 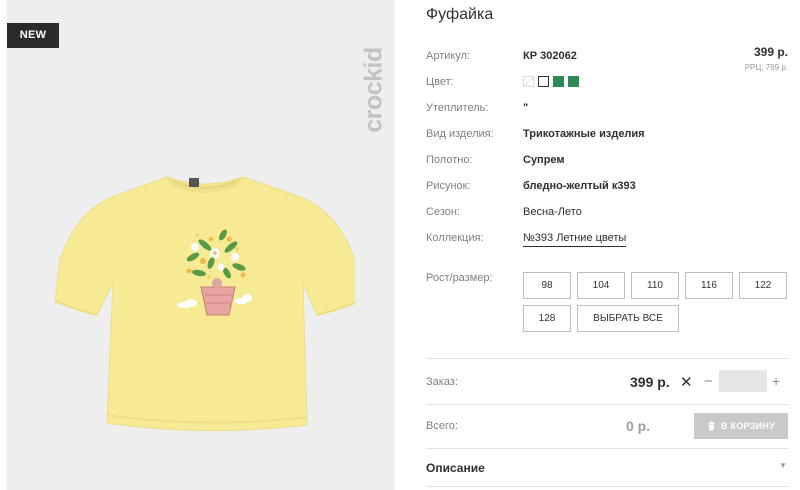 I want to click on collection-label: Коллекция:, so click(x=455, y=238).